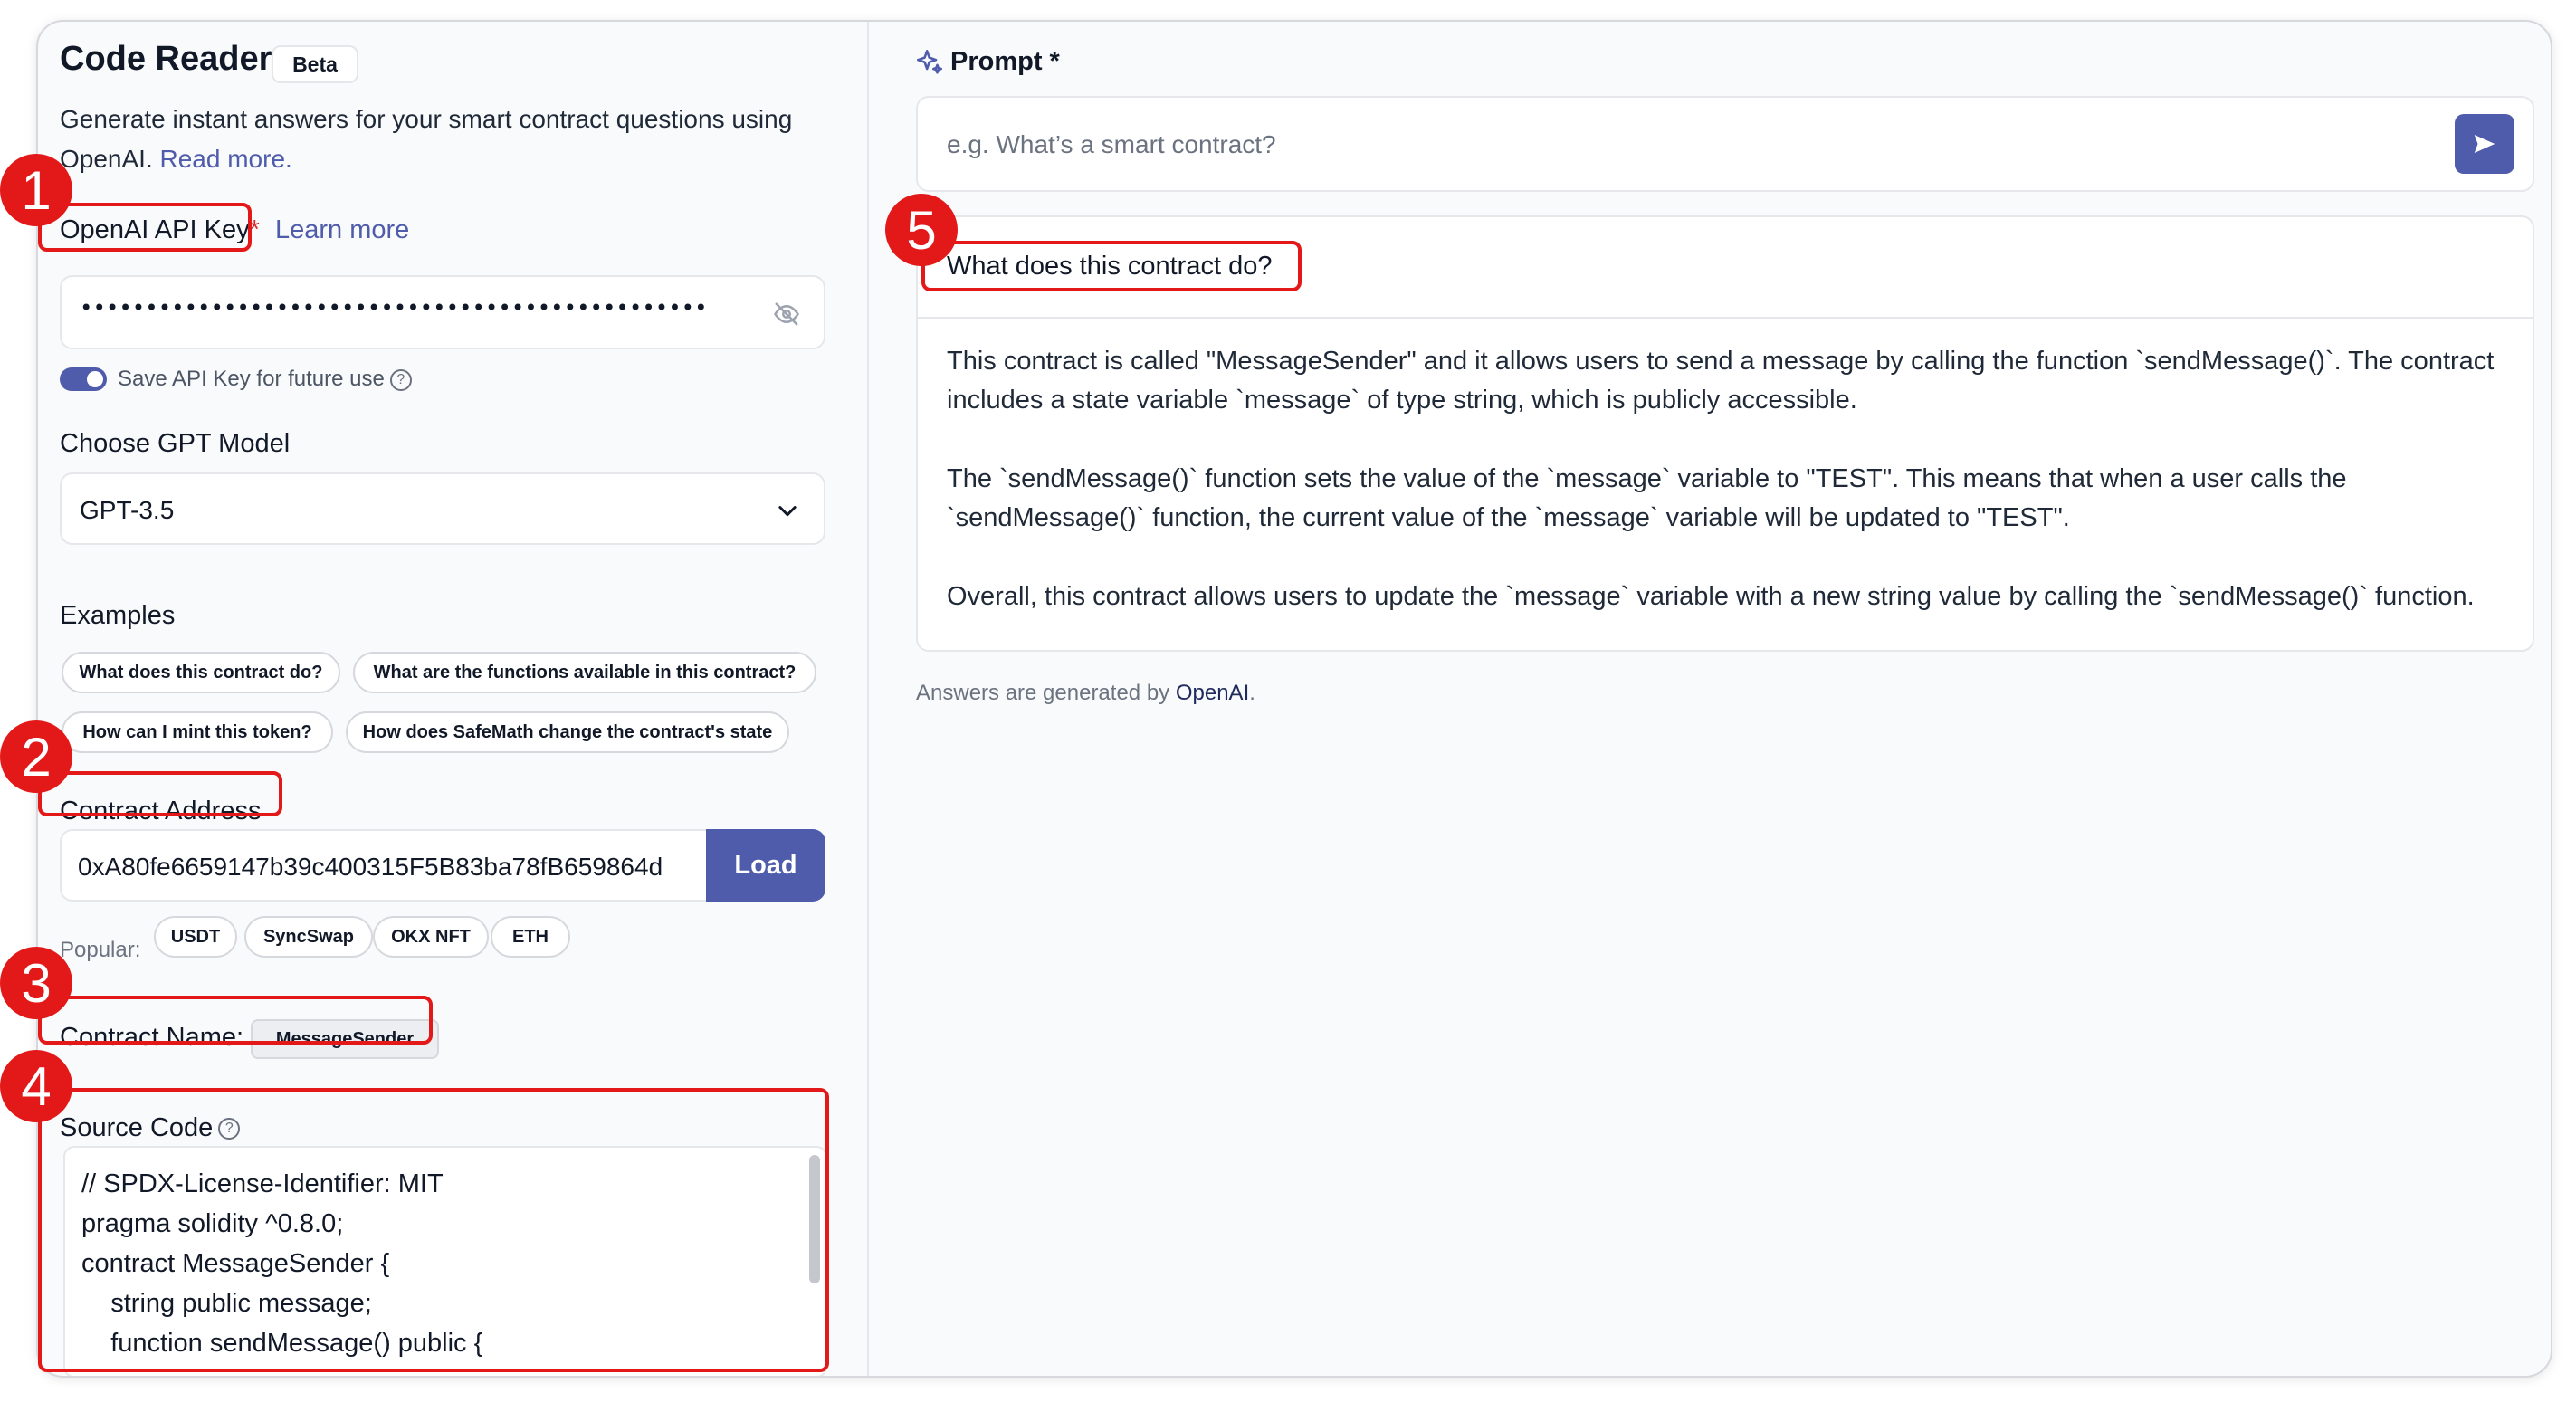  What do you see at coordinates (765, 865) in the screenshot?
I see `load-button: Load` at bounding box center [765, 865].